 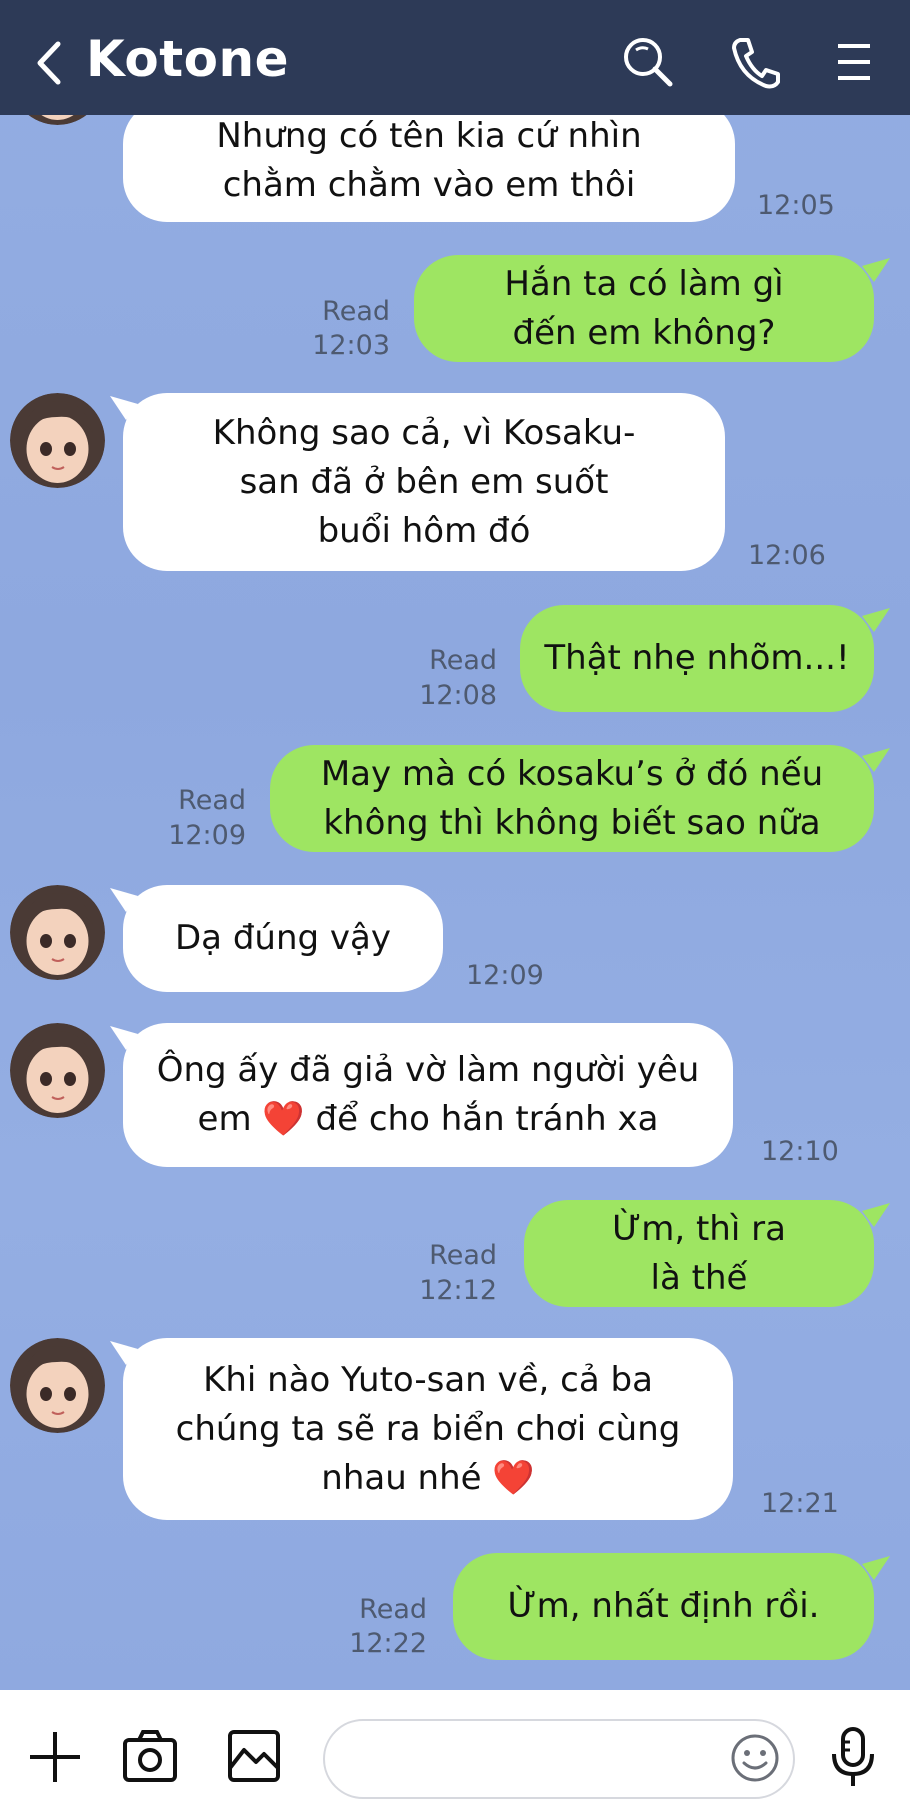 What do you see at coordinates (754, 62) in the screenshot?
I see `phone-icon` at bounding box center [754, 62].